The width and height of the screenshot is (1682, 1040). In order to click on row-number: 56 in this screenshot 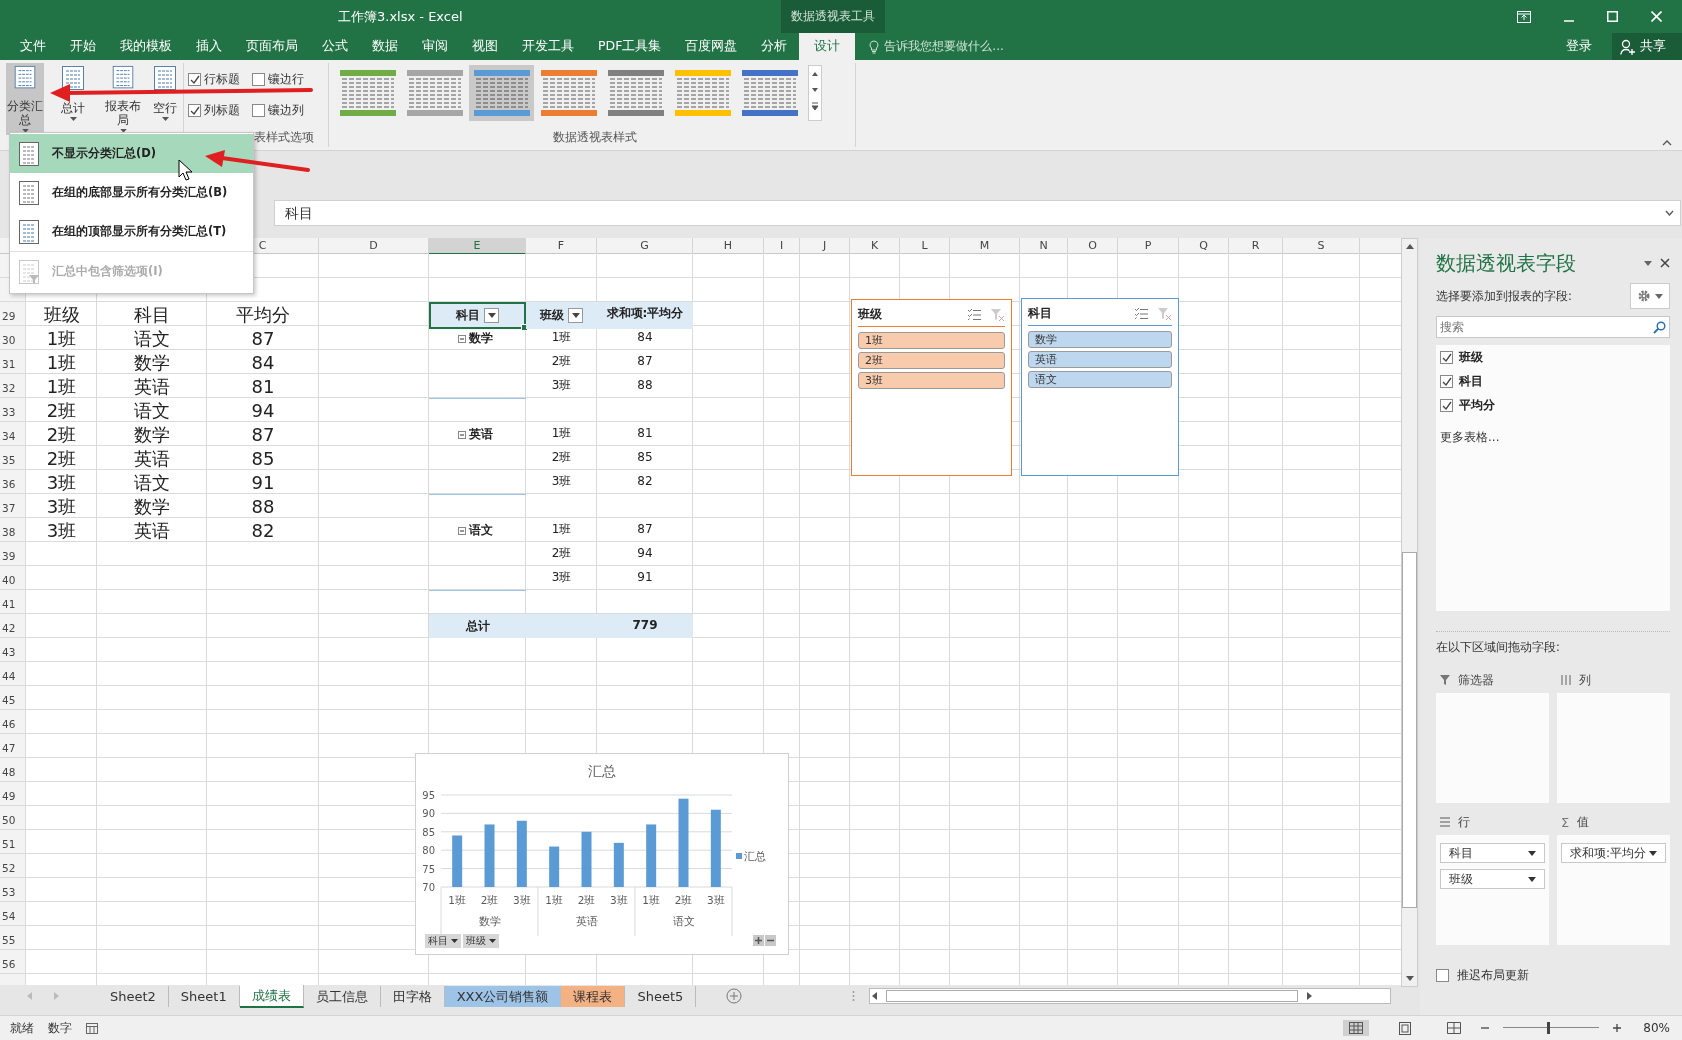, I will do `click(13, 962)`.